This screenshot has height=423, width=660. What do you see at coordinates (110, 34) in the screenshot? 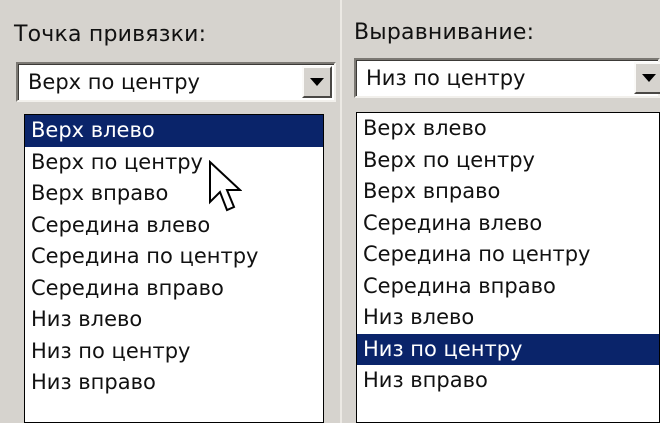
I see `anchor-point-label: Точка привязки:` at bounding box center [110, 34].